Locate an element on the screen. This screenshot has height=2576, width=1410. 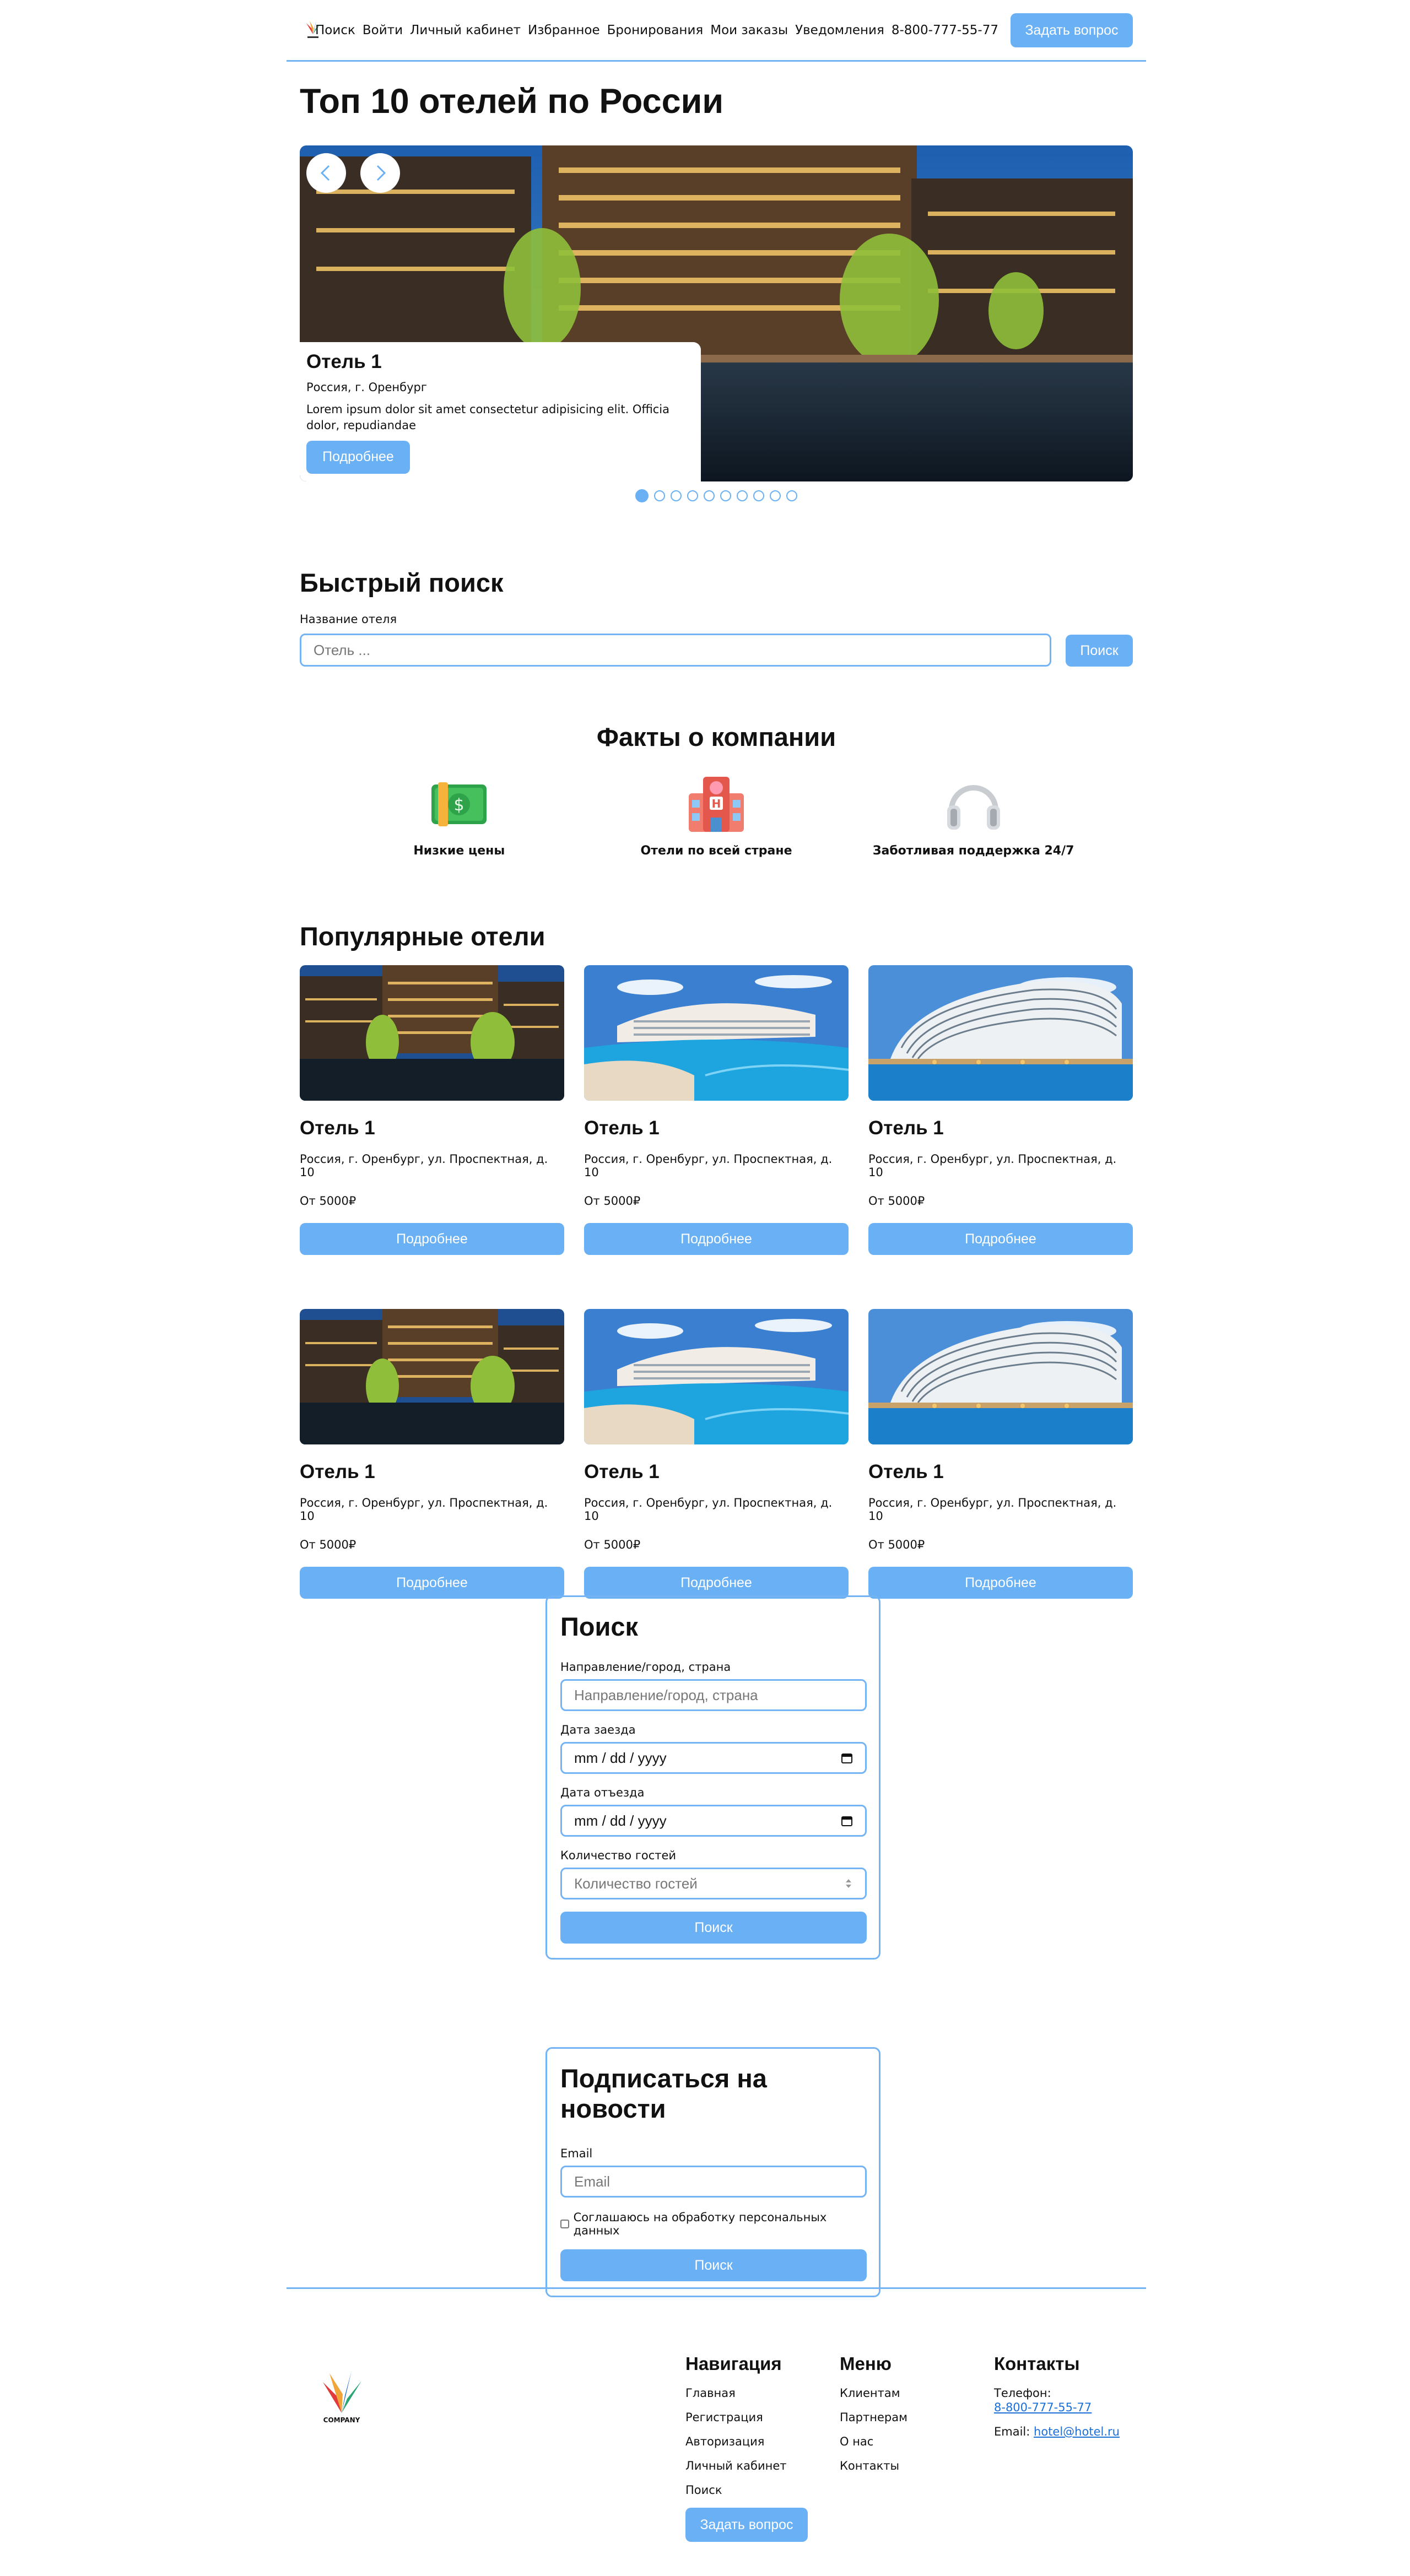
email-input: Email is located at coordinates (713, 2182).